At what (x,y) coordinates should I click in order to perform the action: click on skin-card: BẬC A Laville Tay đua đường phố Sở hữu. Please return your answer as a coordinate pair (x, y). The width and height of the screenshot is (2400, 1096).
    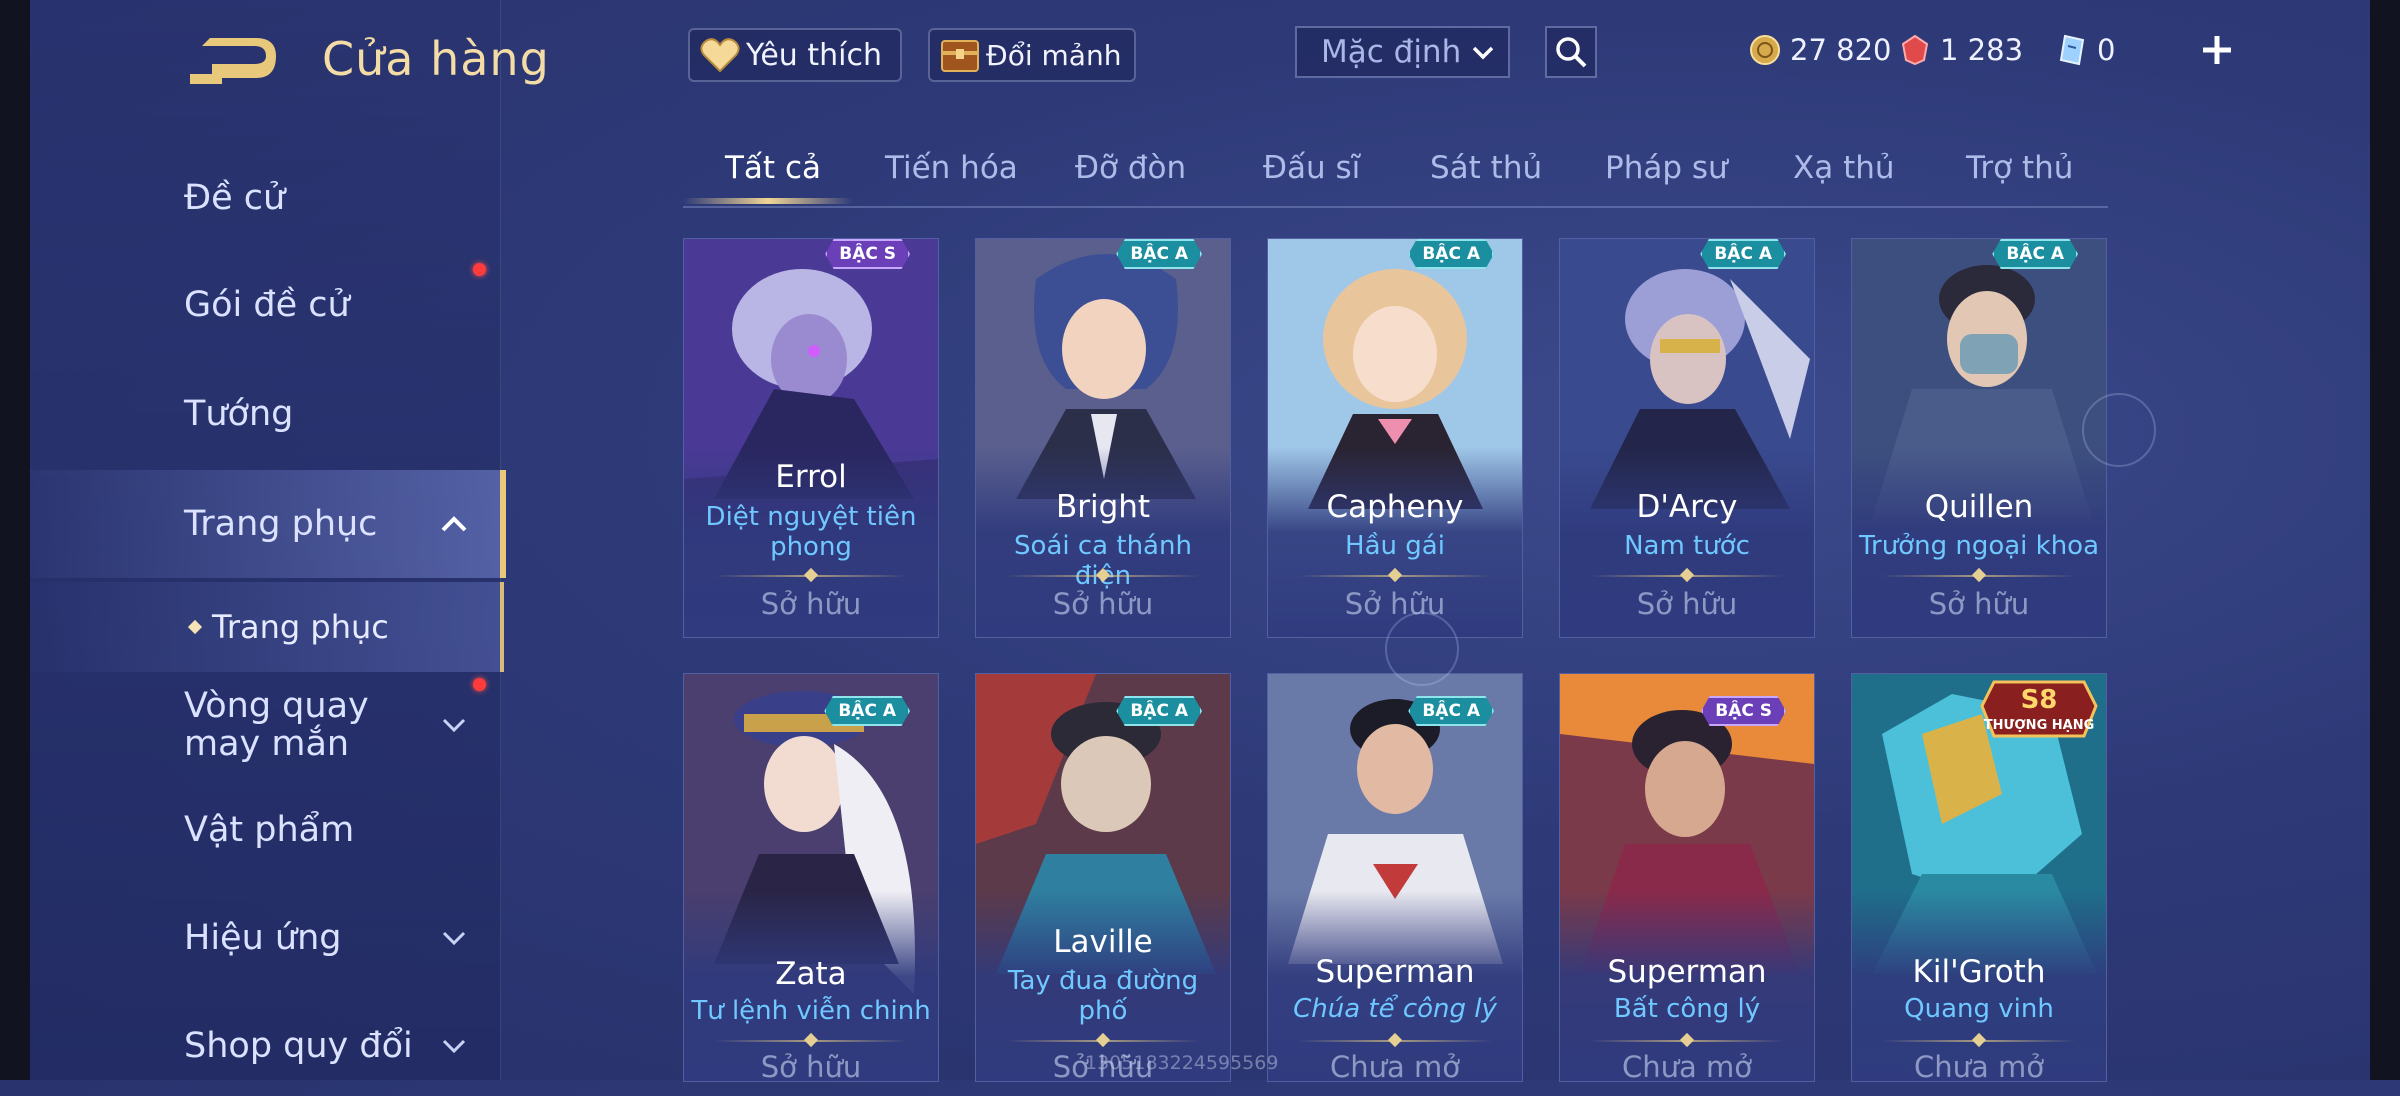
    Looking at the image, I should click on (1103, 877).